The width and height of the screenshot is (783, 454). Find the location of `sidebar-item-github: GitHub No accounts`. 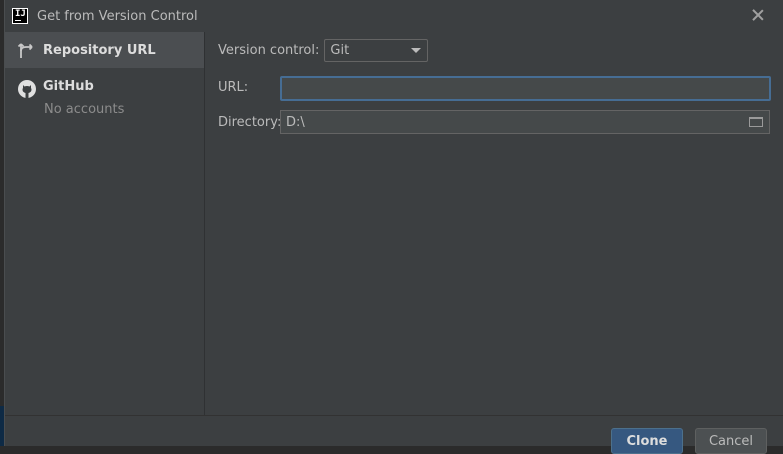

sidebar-item-github: GitHub No accounts is located at coordinates (104, 96).